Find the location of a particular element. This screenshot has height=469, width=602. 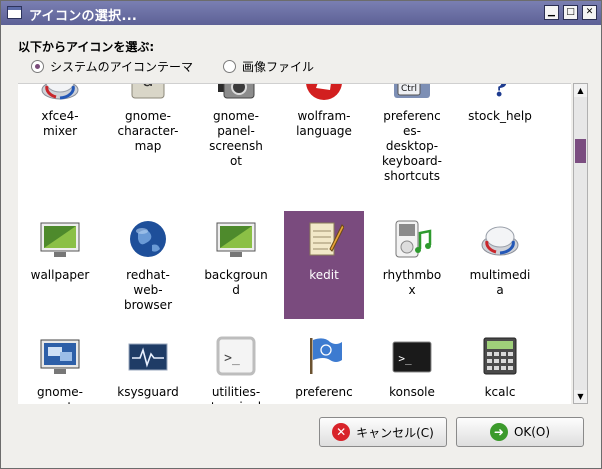

icon-item: ā gnome- character- map is located at coordinates (148, 126).